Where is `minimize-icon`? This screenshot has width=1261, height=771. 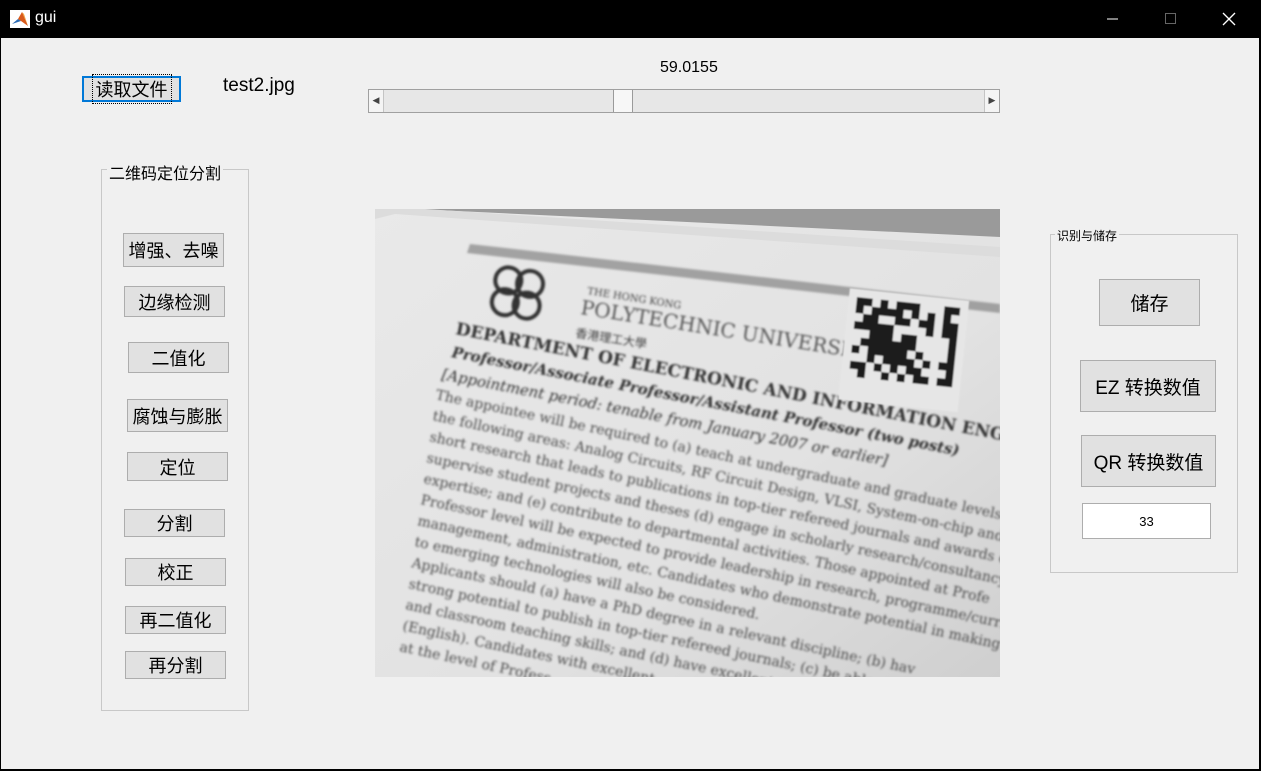
minimize-icon is located at coordinates (1112, 19).